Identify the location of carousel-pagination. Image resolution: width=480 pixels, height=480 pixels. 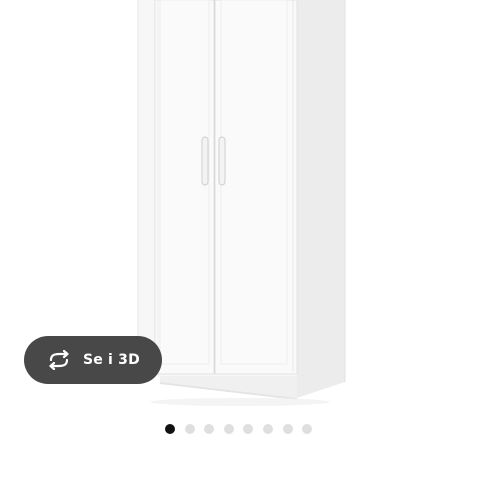
(239, 429).